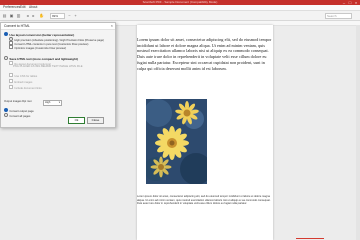 The height and width of the screenshot is (240, 360). What do you see at coordinates (59, 102) in the screenshot?
I see `chevron-down-icon: ▾` at bounding box center [59, 102].